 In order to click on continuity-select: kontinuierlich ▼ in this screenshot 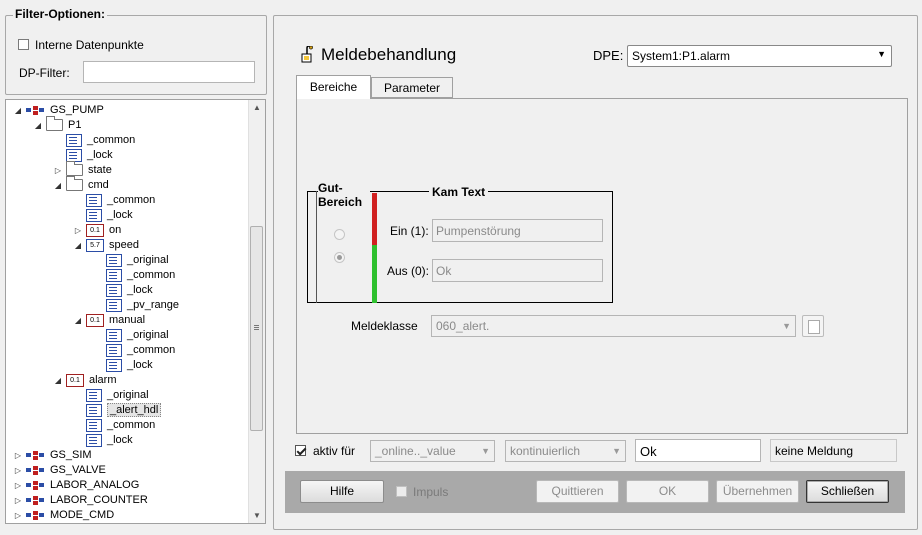, I will do `click(565, 451)`.